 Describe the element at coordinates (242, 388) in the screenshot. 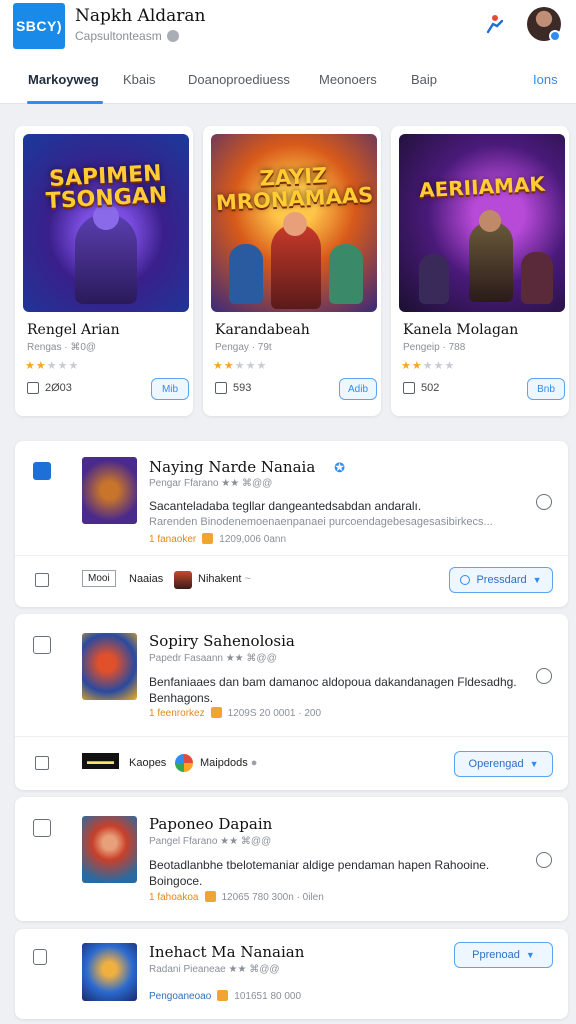

I see `download-count: 593` at that location.